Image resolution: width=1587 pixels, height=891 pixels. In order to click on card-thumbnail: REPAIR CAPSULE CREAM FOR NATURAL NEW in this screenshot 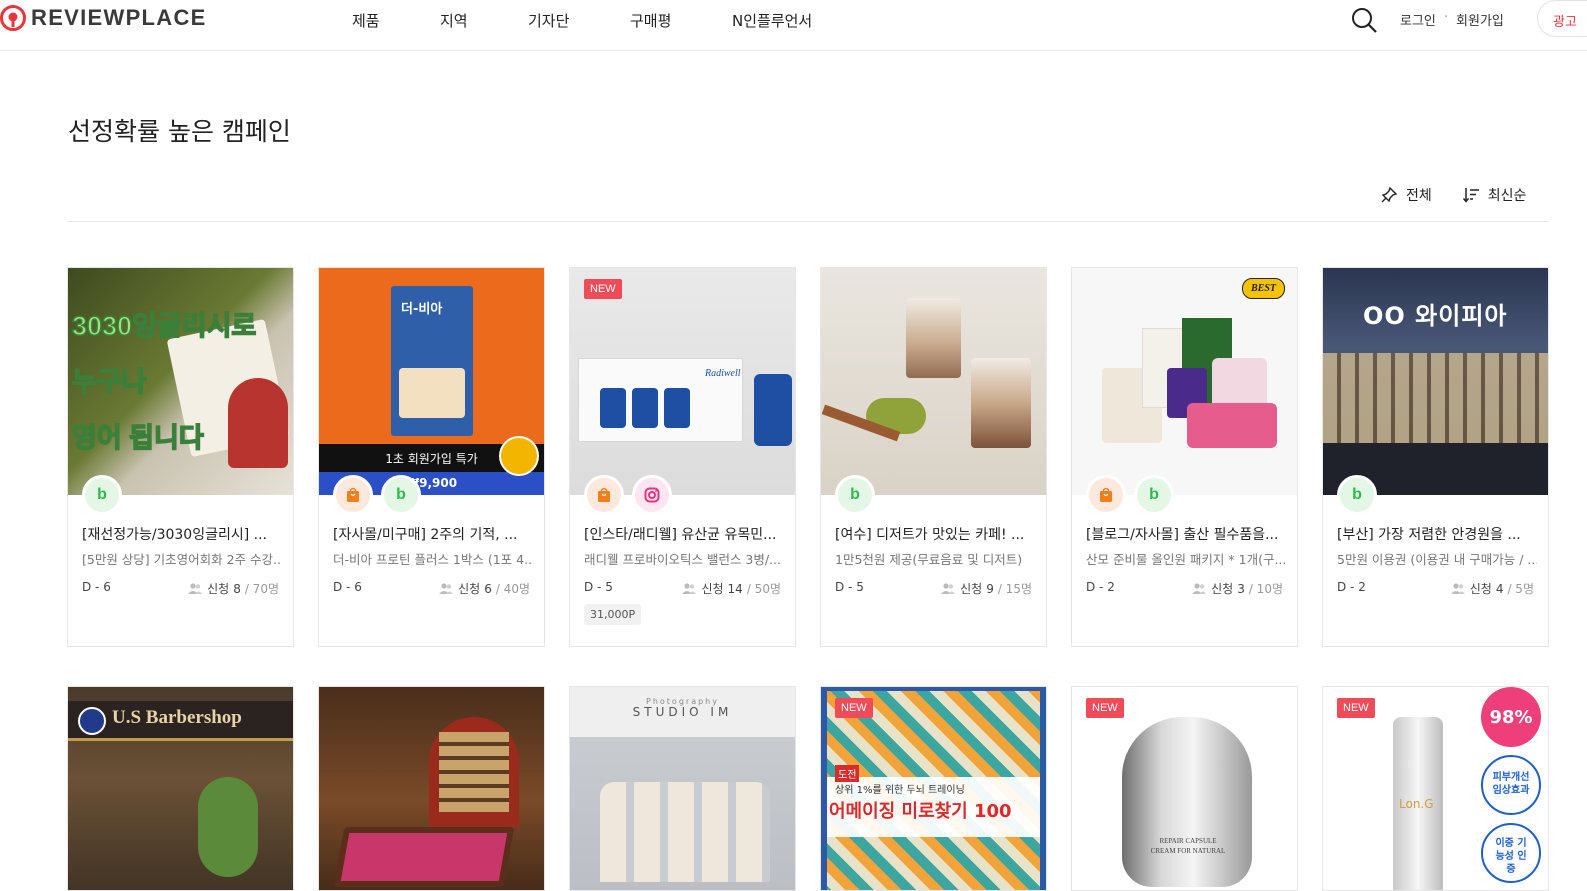, I will do `click(1184, 788)`.